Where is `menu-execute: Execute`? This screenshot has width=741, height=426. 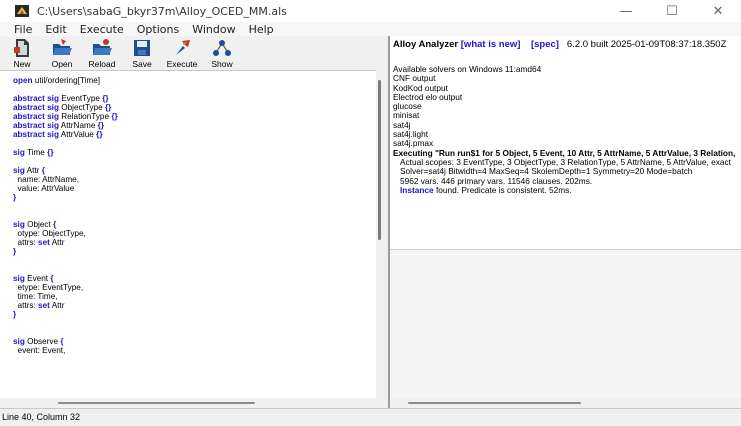
menu-execute: Execute is located at coordinates (102, 29).